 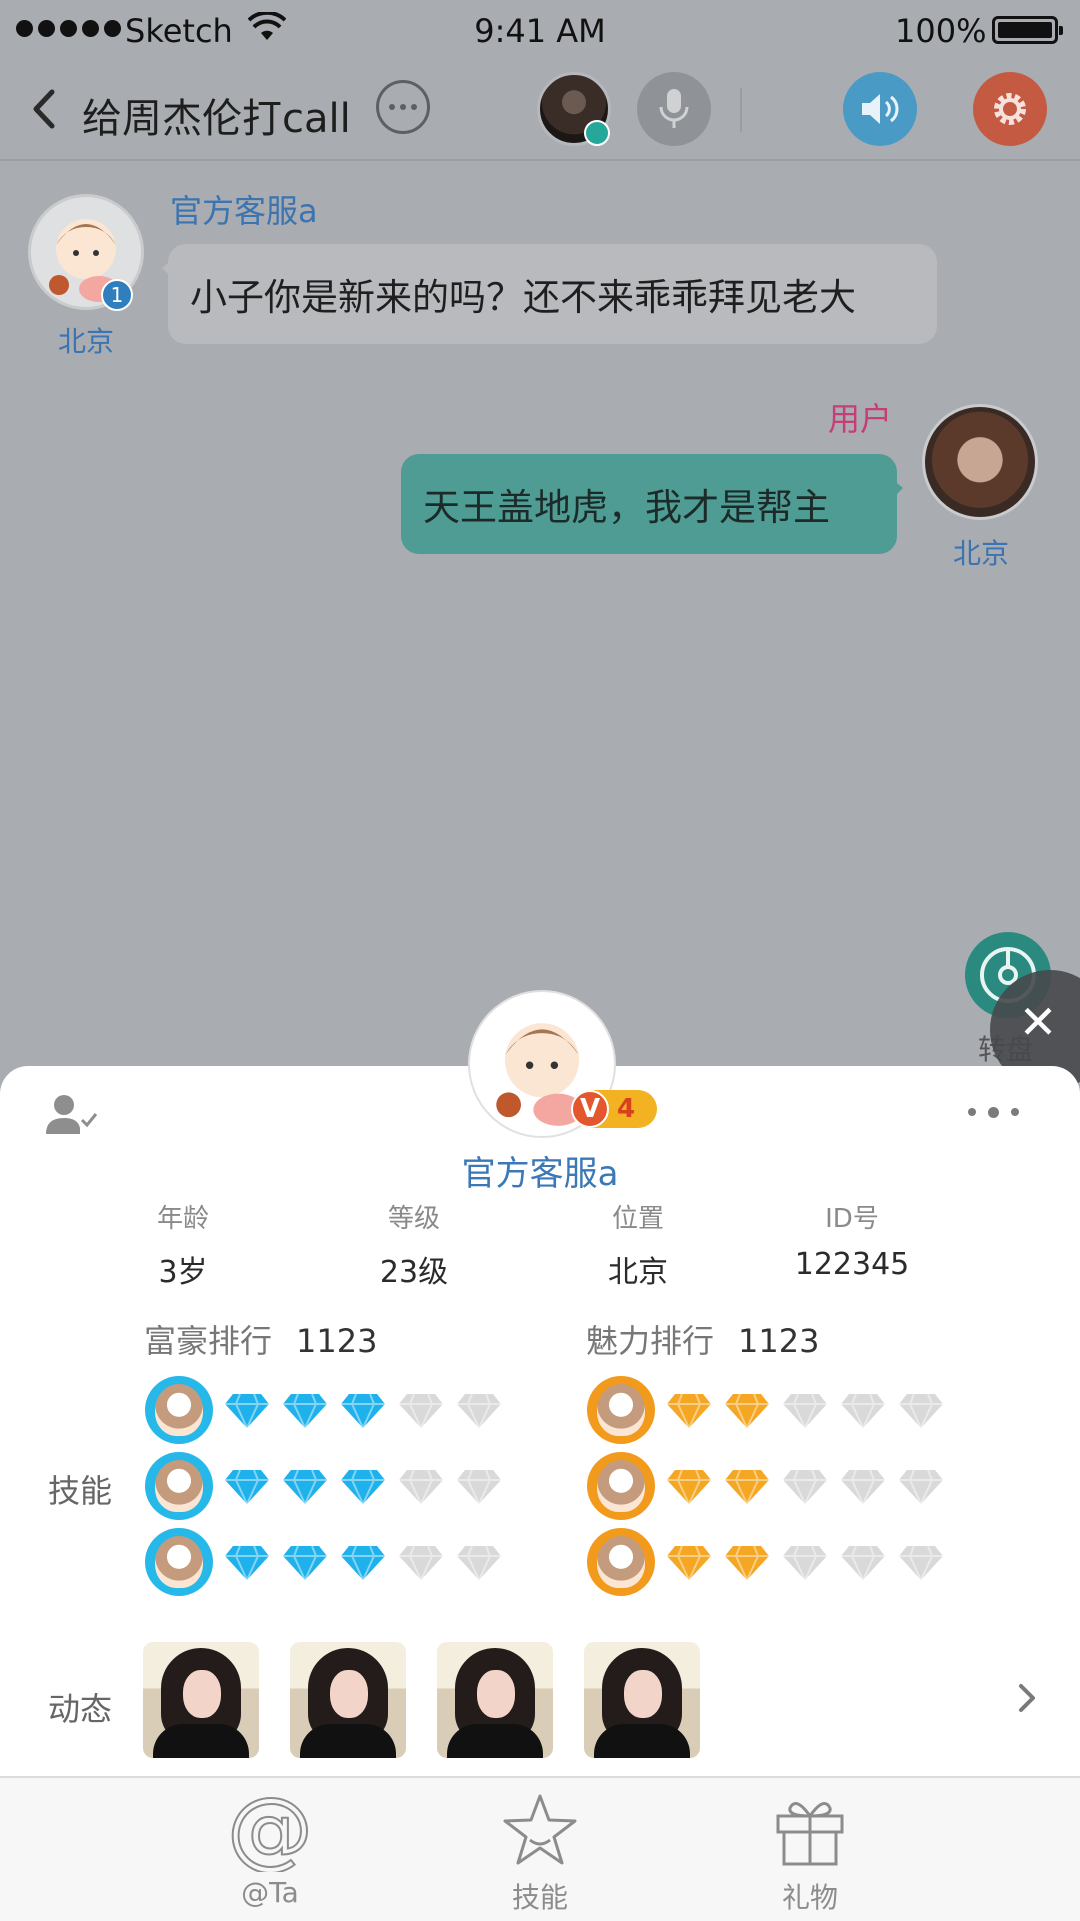 I want to click on nav-divider, so click(x=741, y=110).